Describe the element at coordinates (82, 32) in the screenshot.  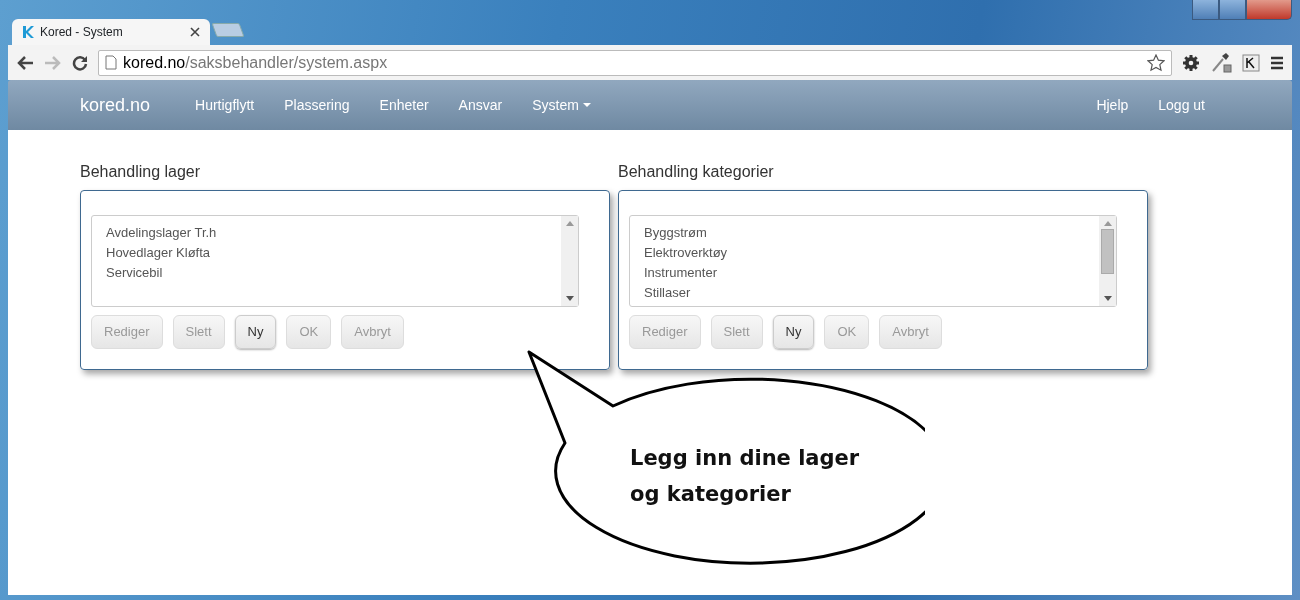
I see `tab-title: Kored - System` at that location.